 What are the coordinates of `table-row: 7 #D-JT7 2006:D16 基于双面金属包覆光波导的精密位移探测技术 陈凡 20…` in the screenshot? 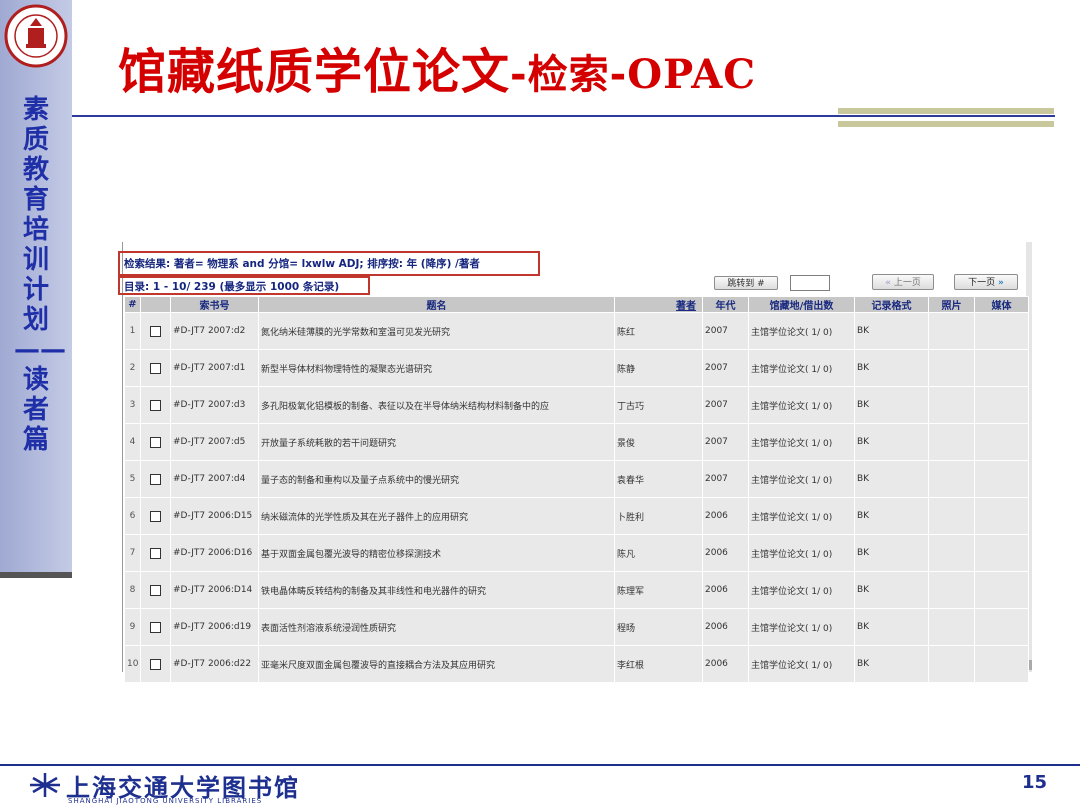 It's located at (576, 553).